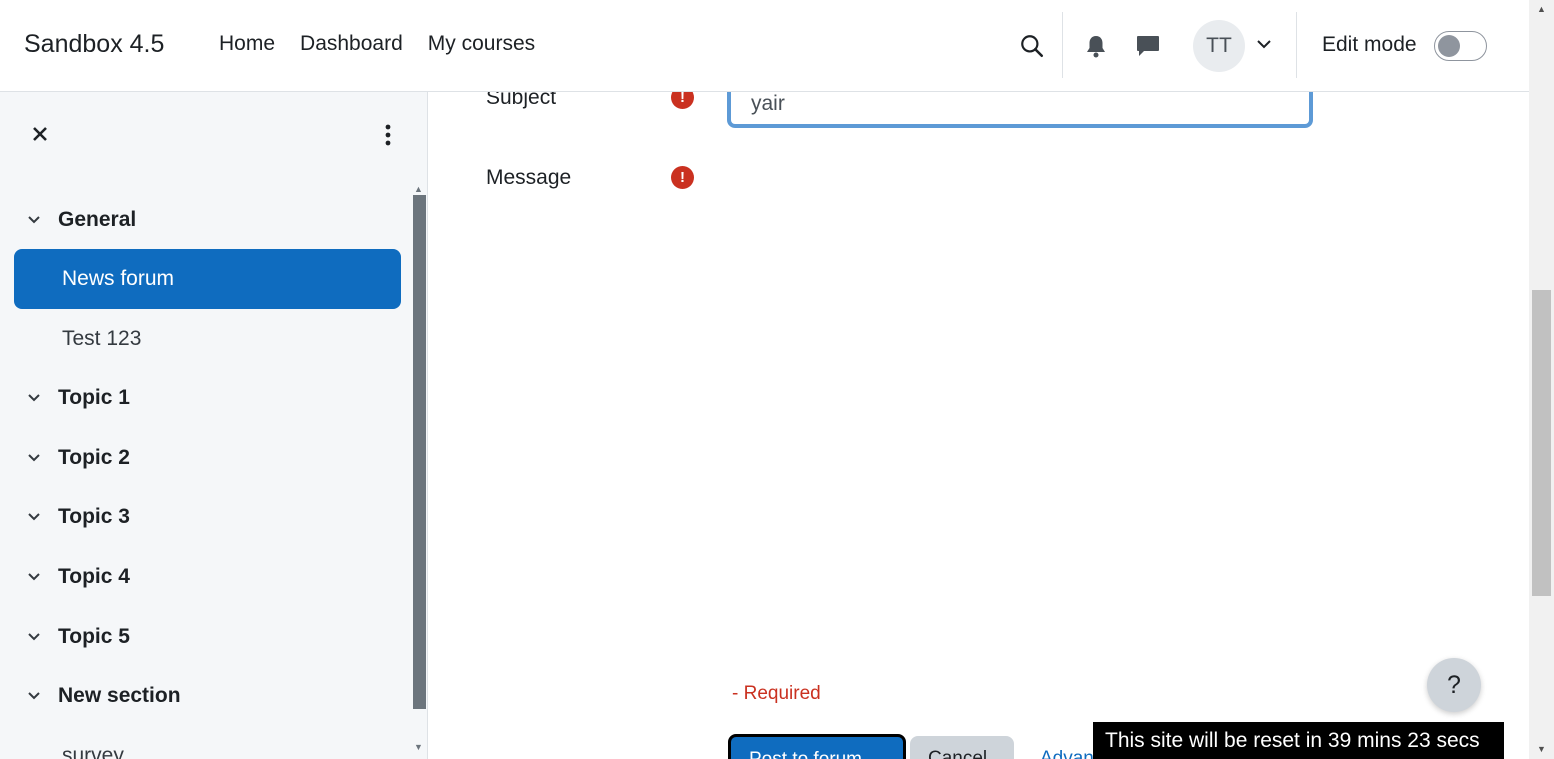  Describe the element at coordinates (207, 220) in the screenshot. I see `course-section-general: General` at that location.